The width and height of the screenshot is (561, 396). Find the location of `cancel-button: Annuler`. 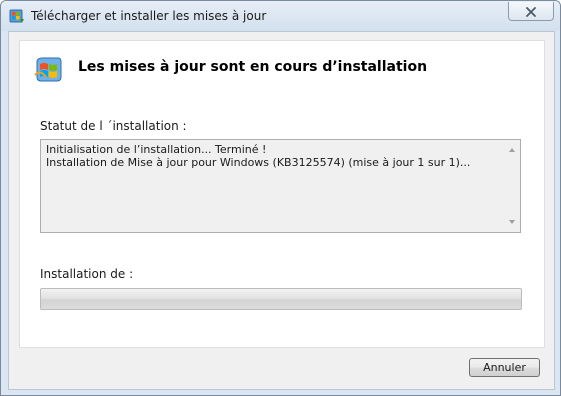

cancel-button: Annuler is located at coordinates (504, 367).